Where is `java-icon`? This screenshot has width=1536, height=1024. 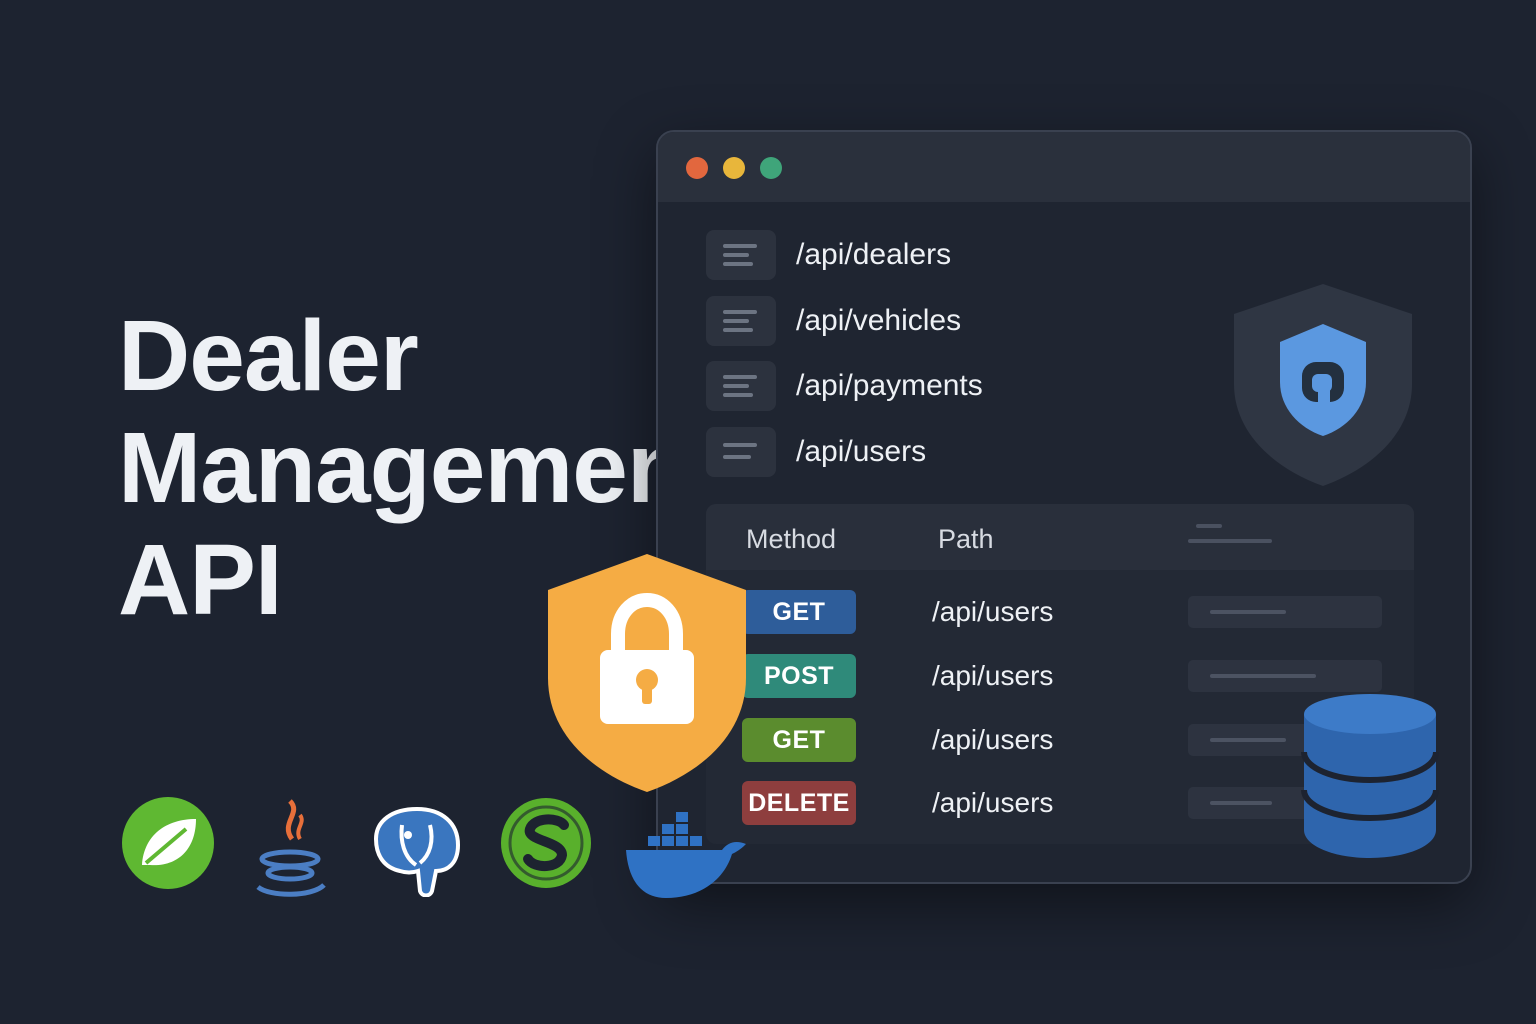 java-icon is located at coordinates (291, 848).